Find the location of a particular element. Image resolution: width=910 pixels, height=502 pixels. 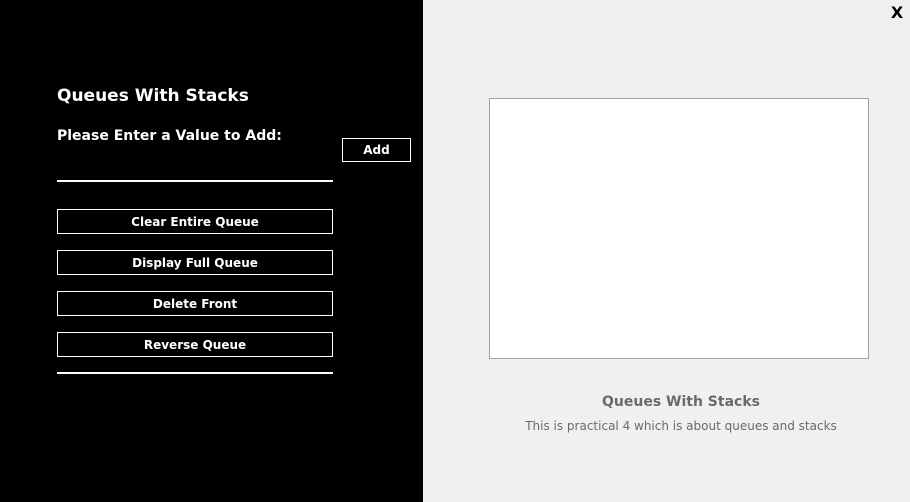

reverse-queue-button: Reverse Queue is located at coordinates (195, 344).